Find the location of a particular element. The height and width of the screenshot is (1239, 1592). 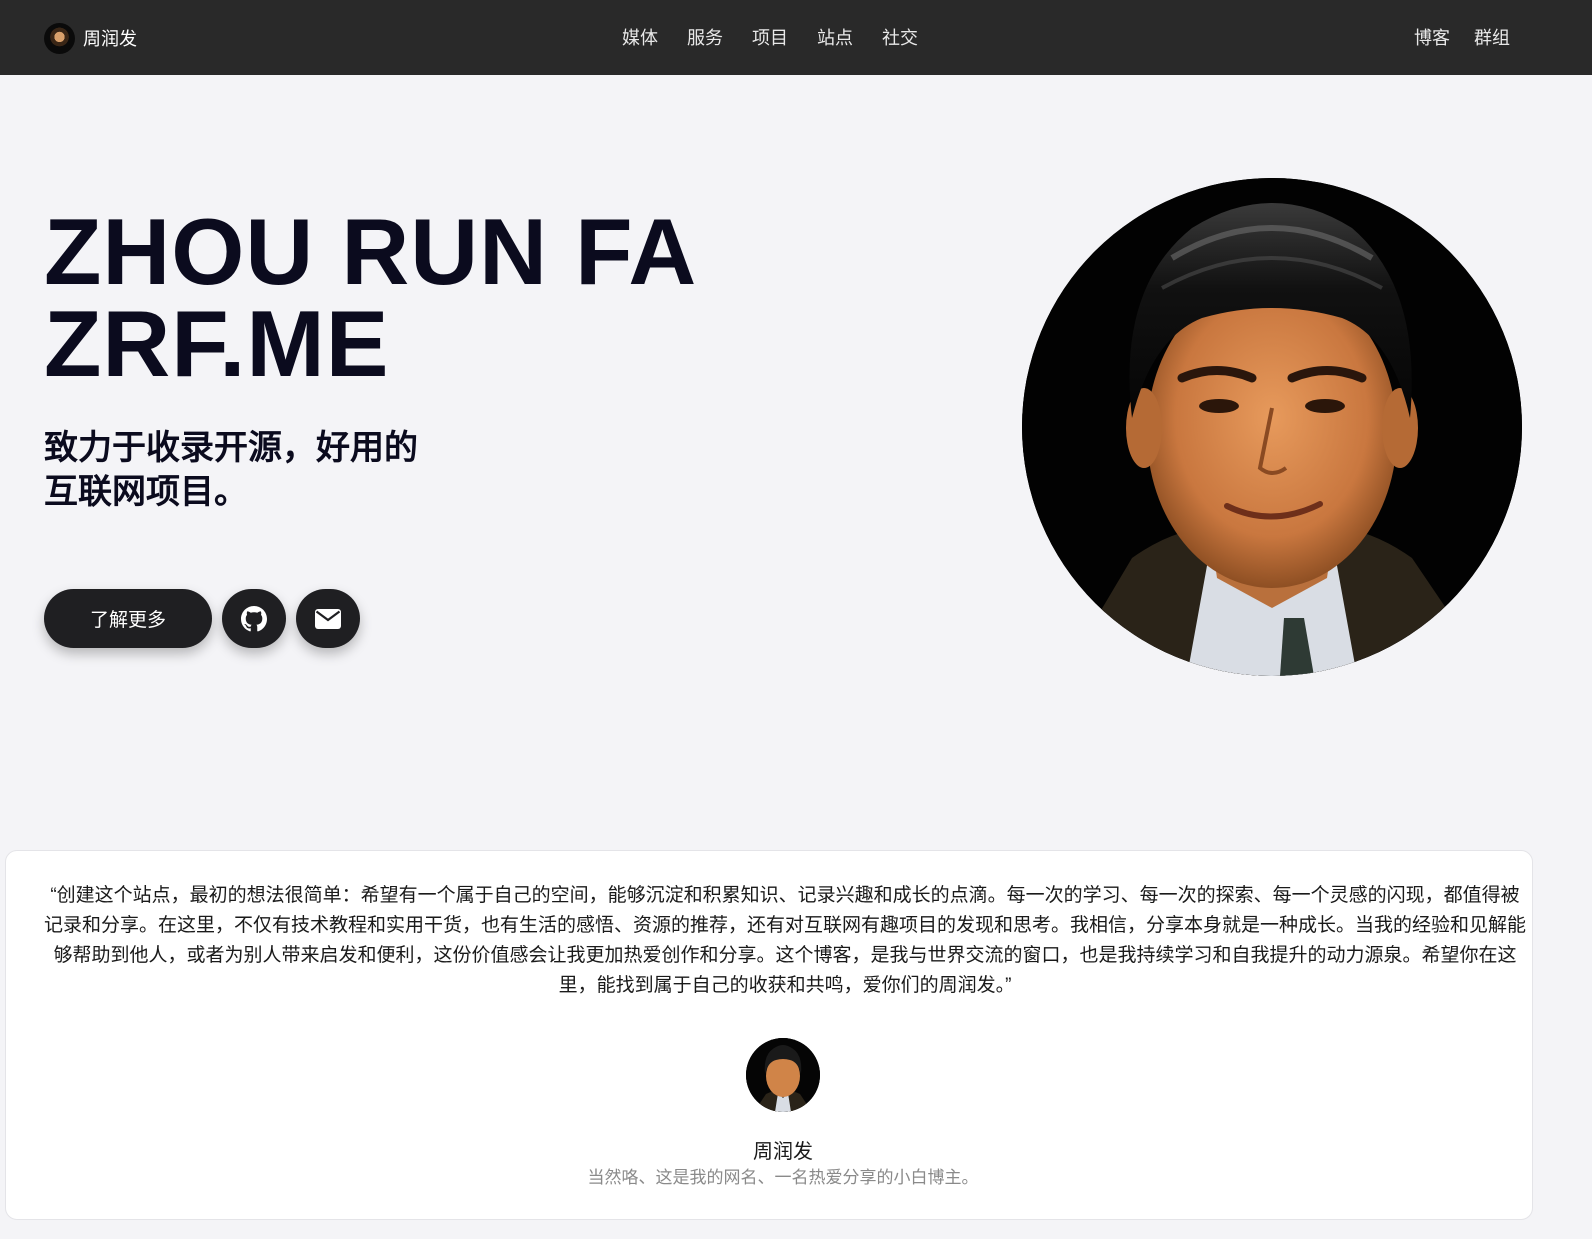

hero-subtitle-line2: 互联网项目。 is located at coordinates (146, 492).